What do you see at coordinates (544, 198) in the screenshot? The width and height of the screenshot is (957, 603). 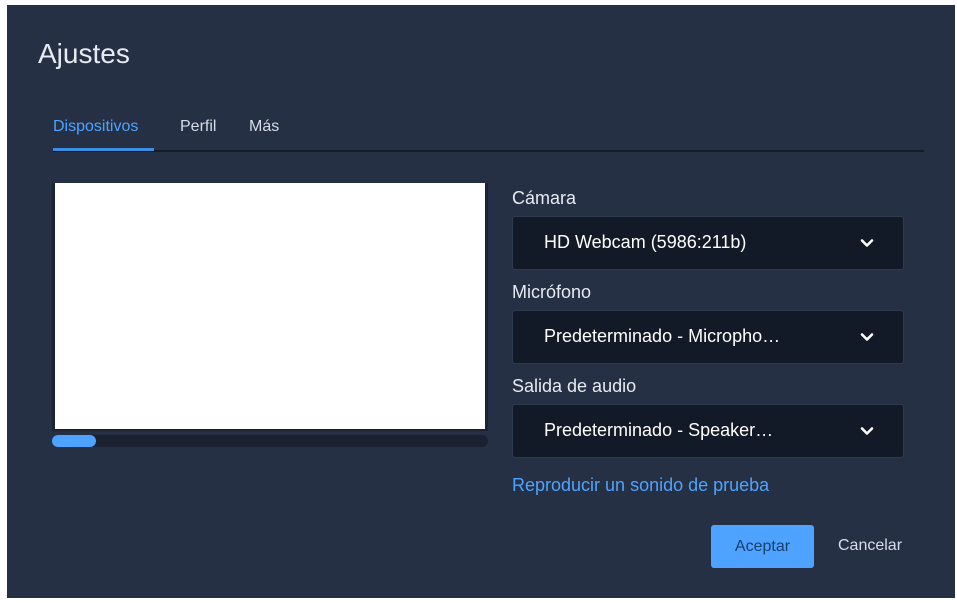 I see `camera-label: Cámara` at bounding box center [544, 198].